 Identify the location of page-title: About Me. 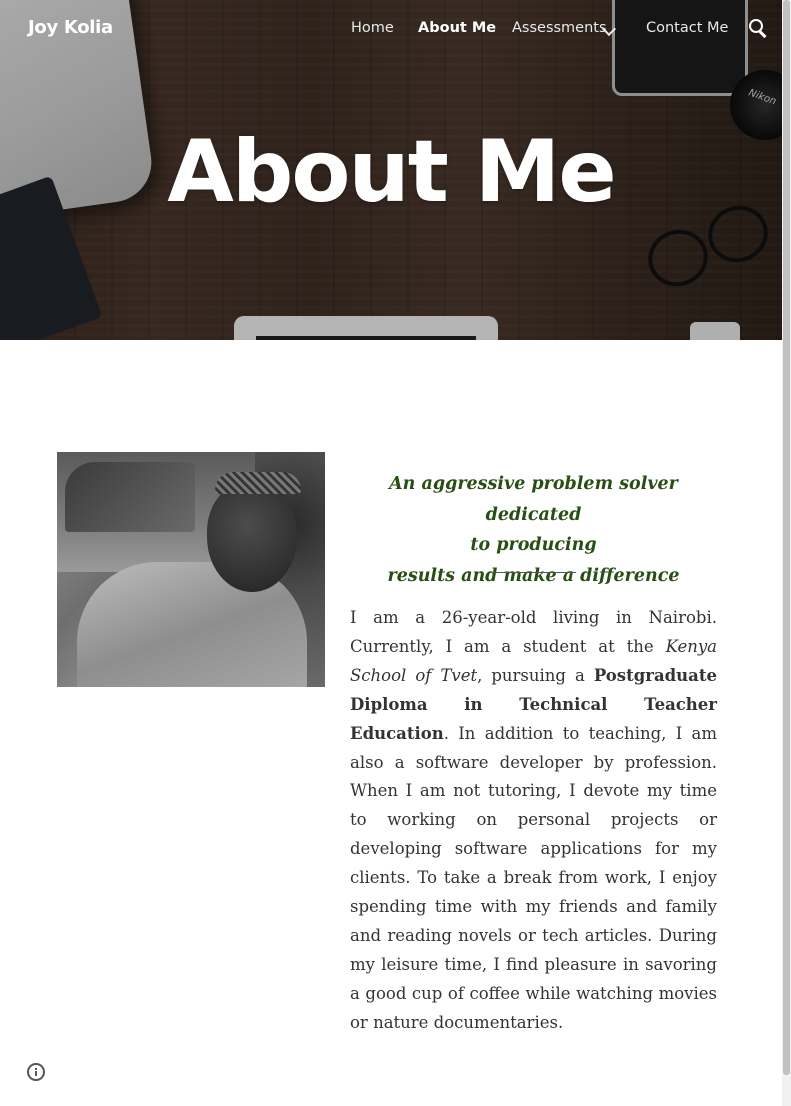
(391, 172).